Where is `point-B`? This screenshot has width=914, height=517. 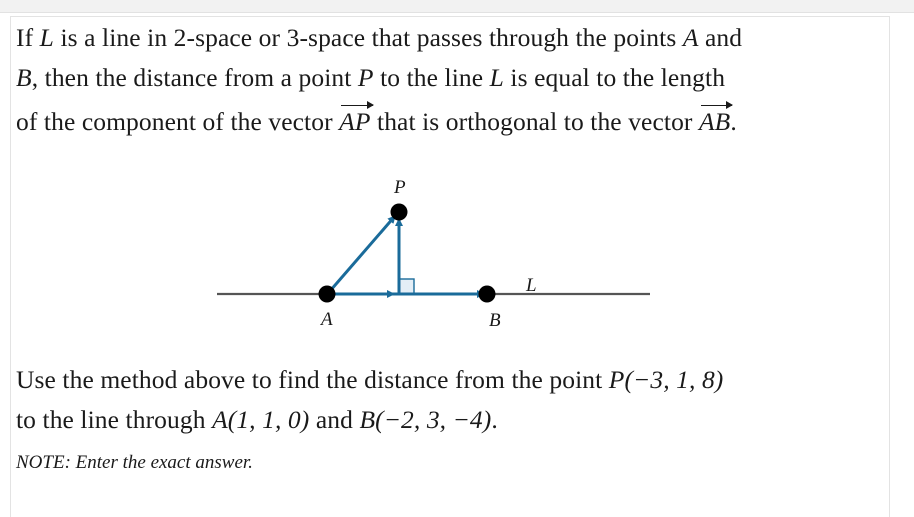 point-B is located at coordinates (487, 294).